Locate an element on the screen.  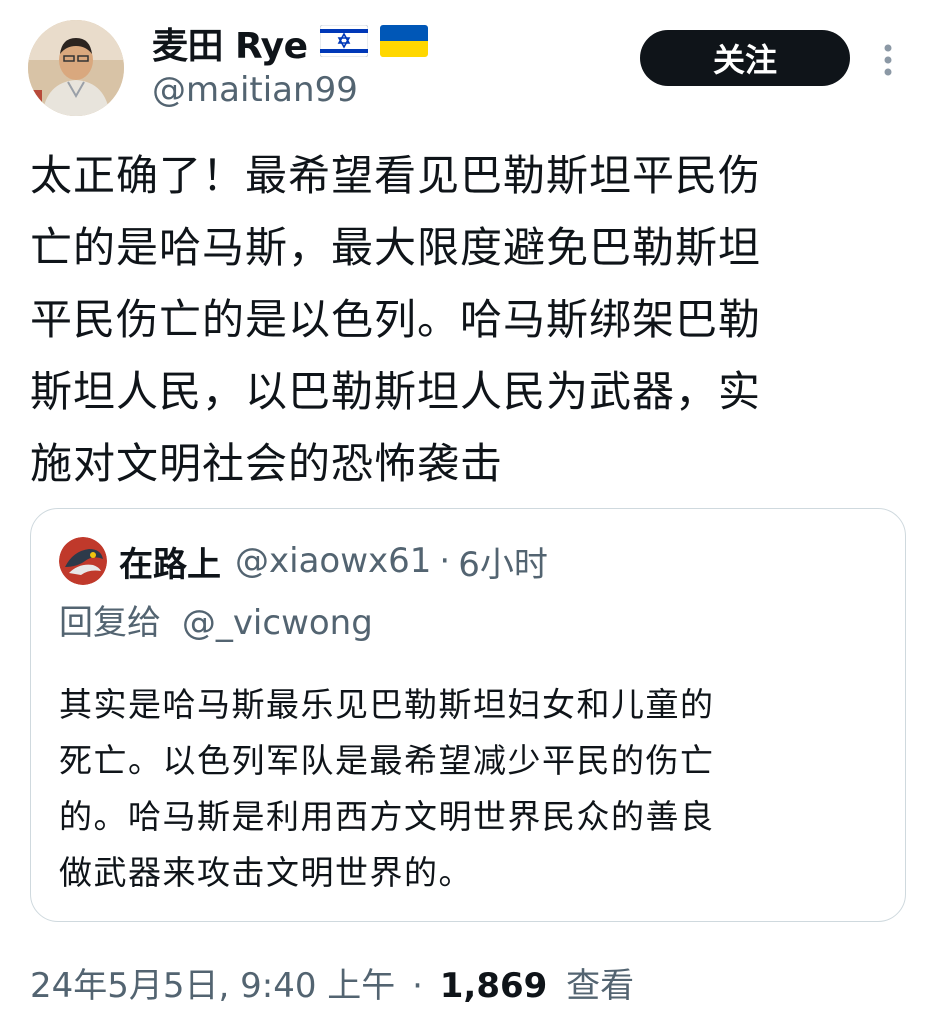
reply-to-prefix: 回复给 is located at coordinates (110, 623).